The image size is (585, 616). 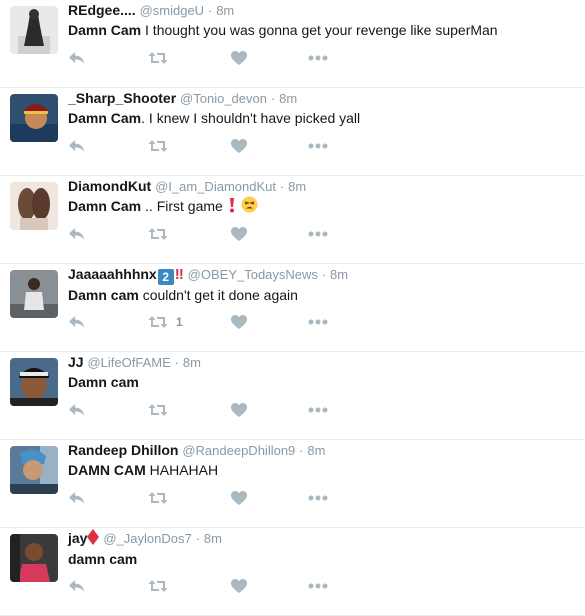 What do you see at coordinates (76, 362) in the screenshot?
I see `display-name: JJ` at bounding box center [76, 362].